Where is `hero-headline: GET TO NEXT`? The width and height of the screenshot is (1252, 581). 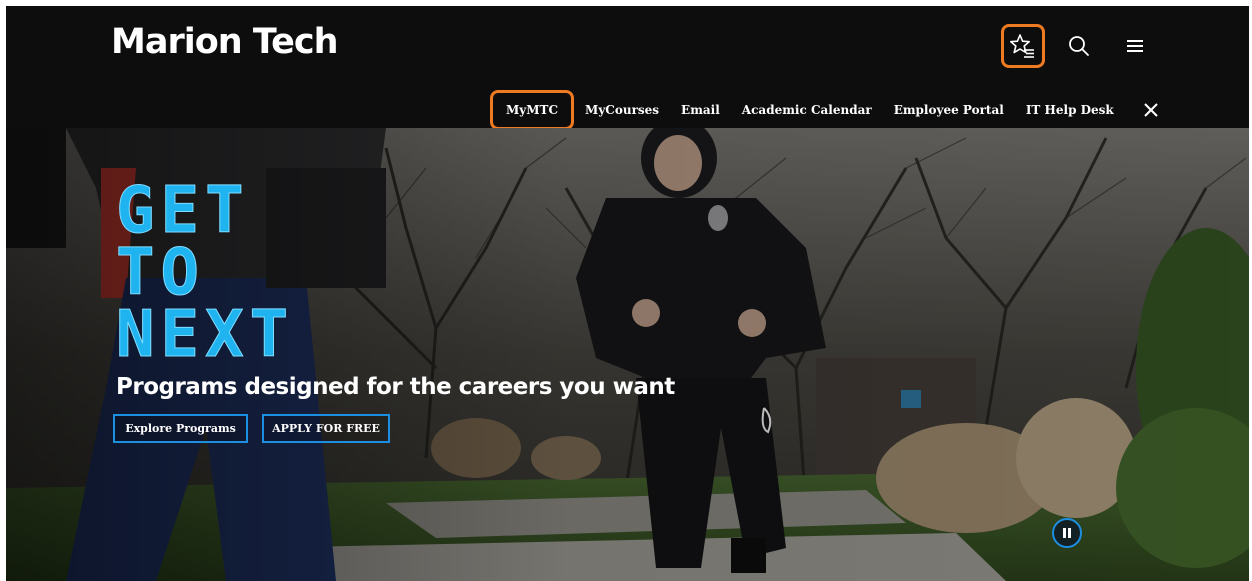 hero-headline: GET TO NEXT is located at coordinates (205, 273).